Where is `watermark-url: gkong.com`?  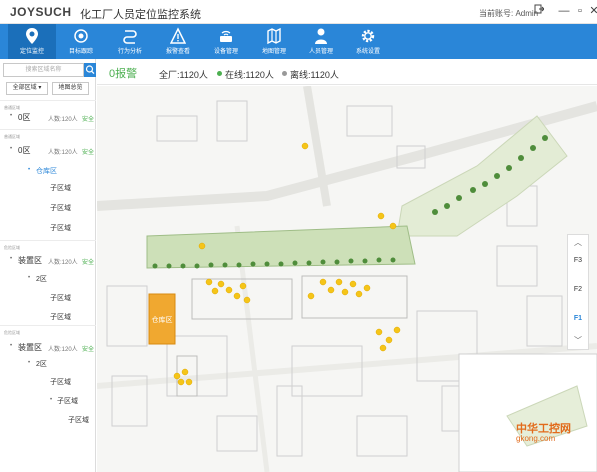
watermark-url: gkong.com is located at coordinates (536, 438).